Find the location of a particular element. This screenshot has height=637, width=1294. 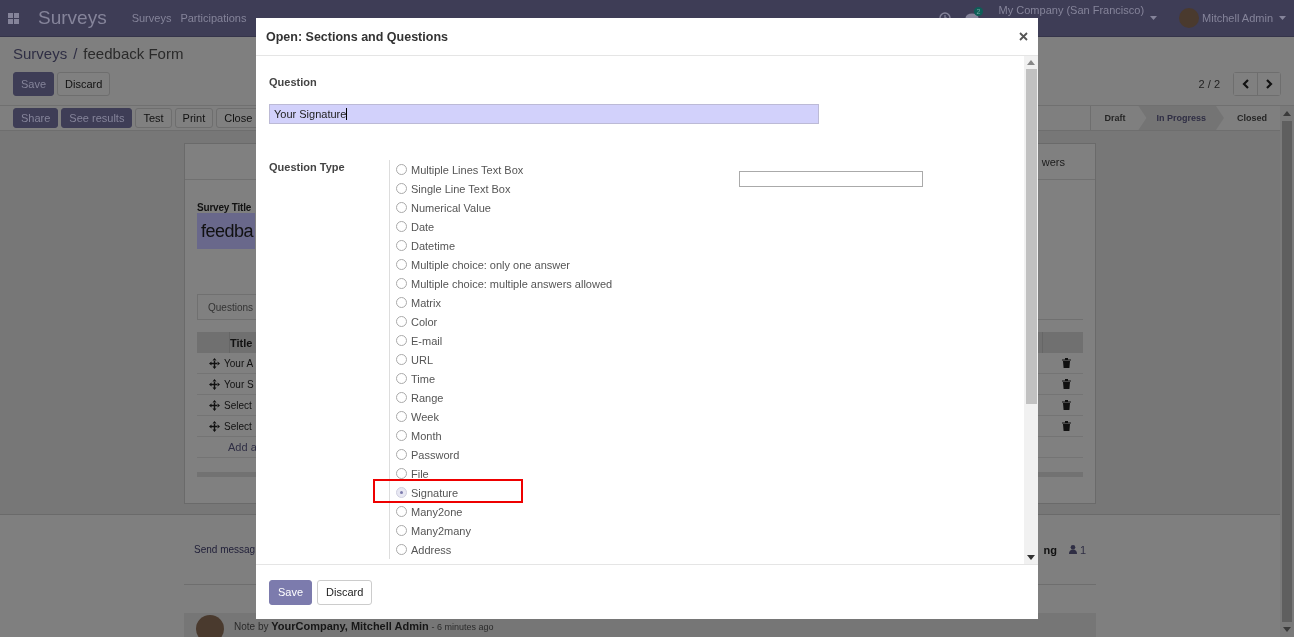

field-label: Survey Title is located at coordinates (224, 207).